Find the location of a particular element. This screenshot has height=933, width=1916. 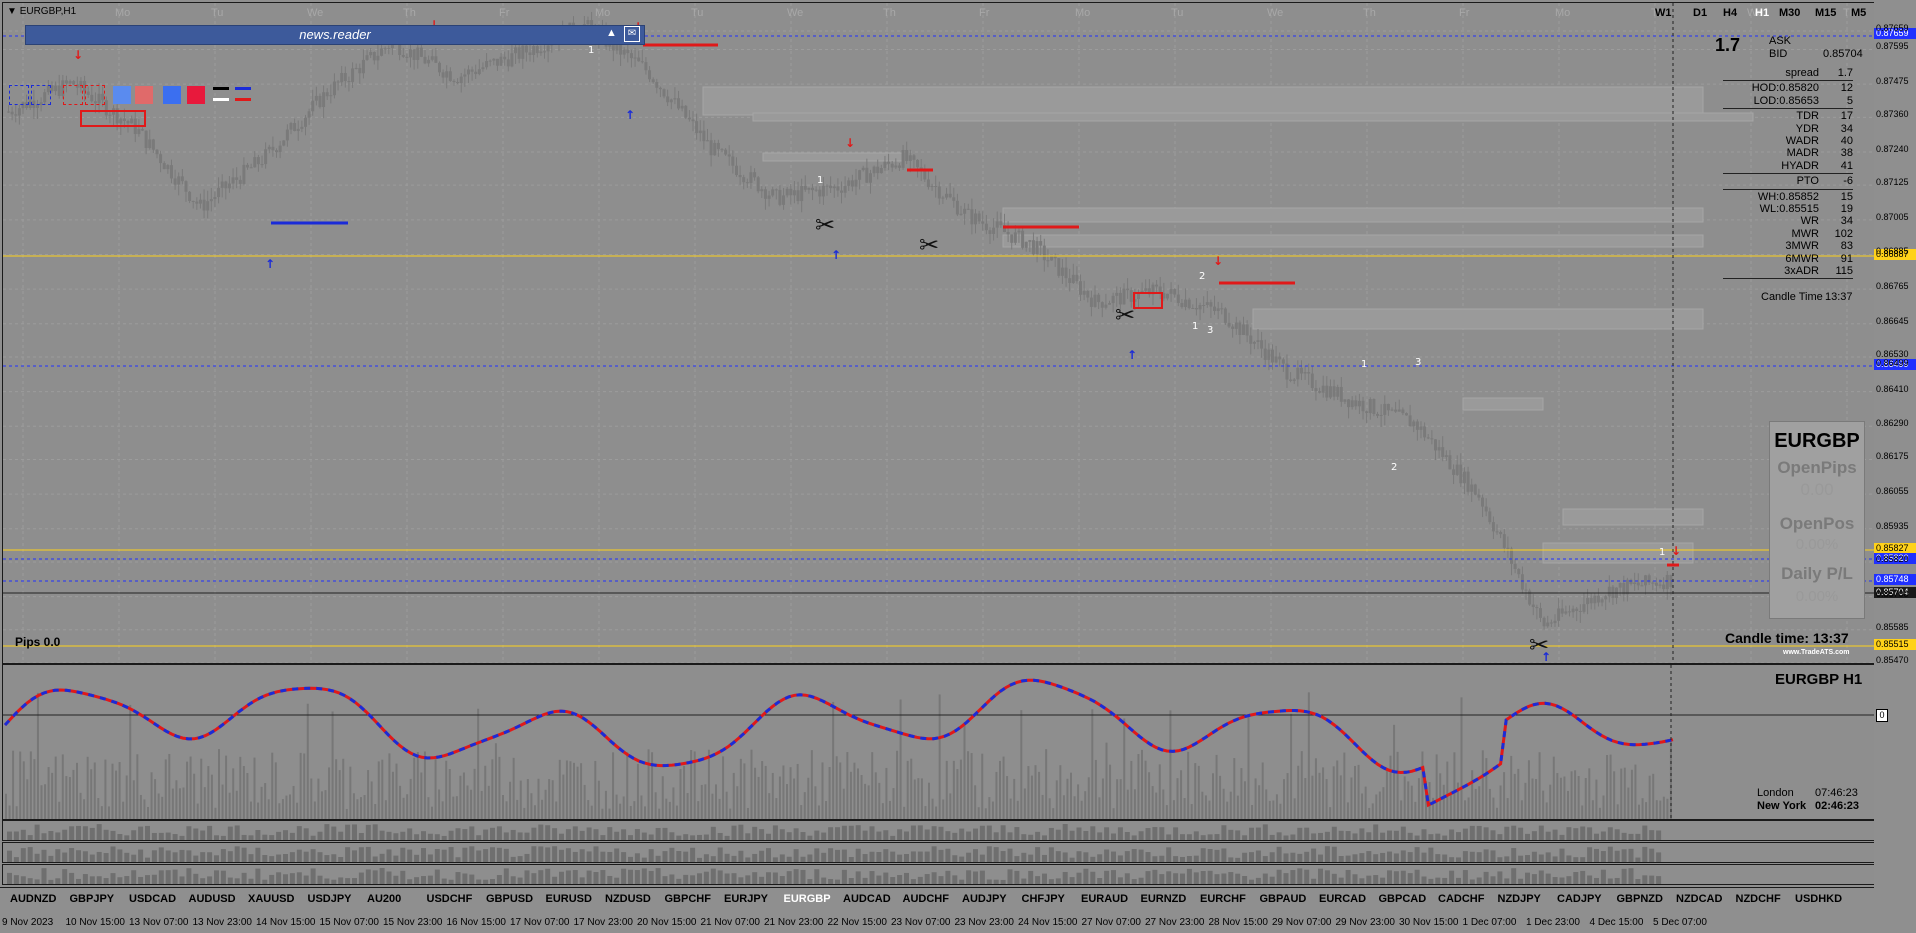

symbol-gbpnzd: GBPNZD is located at coordinates (1640, 899).